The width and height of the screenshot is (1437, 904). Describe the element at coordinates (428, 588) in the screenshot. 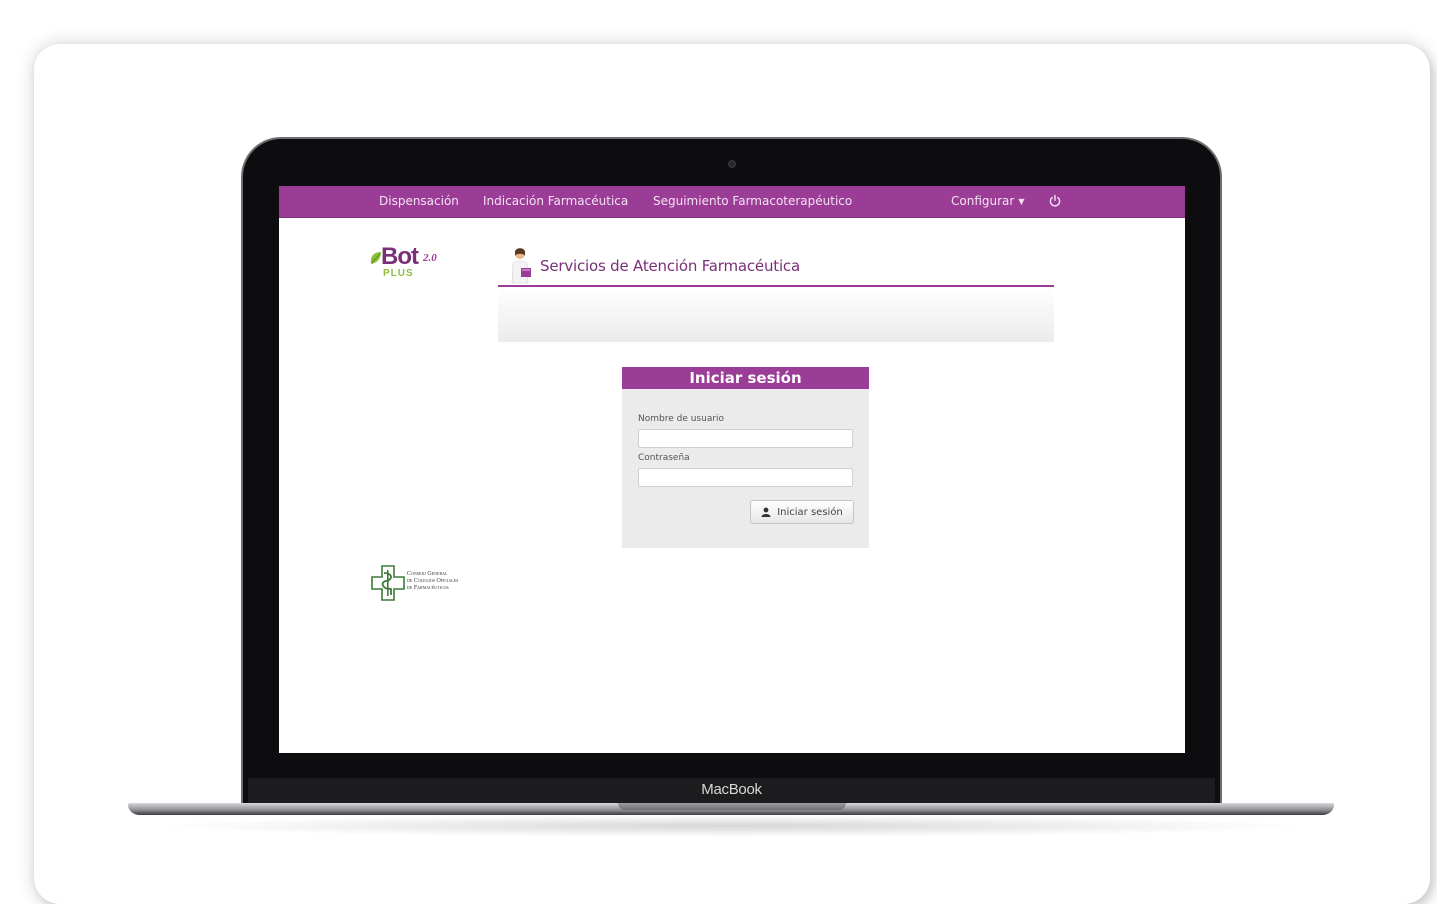

I see `council-line-3: de Farmacéuticos` at that location.